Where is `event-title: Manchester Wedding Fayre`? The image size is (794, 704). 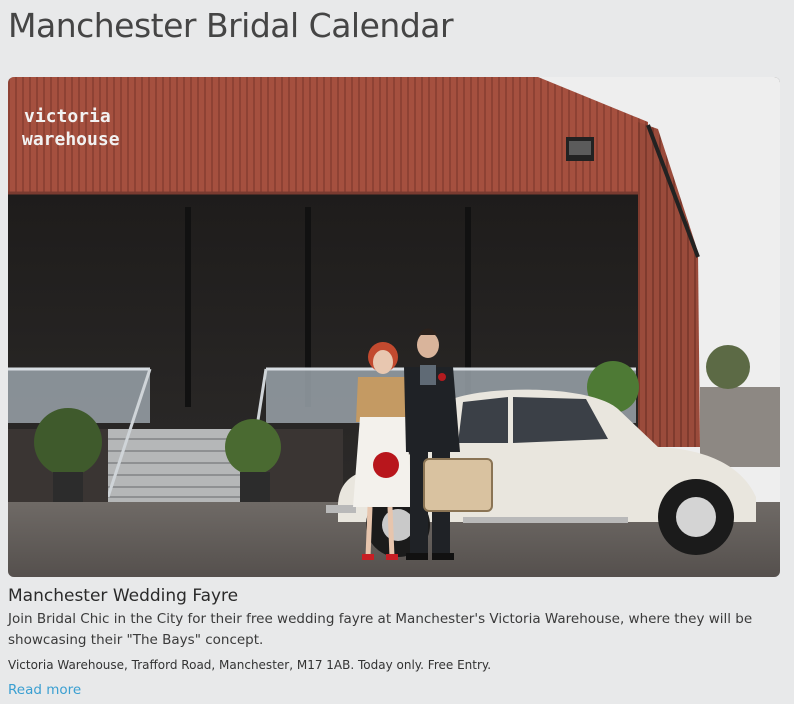 event-title: Manchester Wedding Fayre is located at coordinates (123, 596).